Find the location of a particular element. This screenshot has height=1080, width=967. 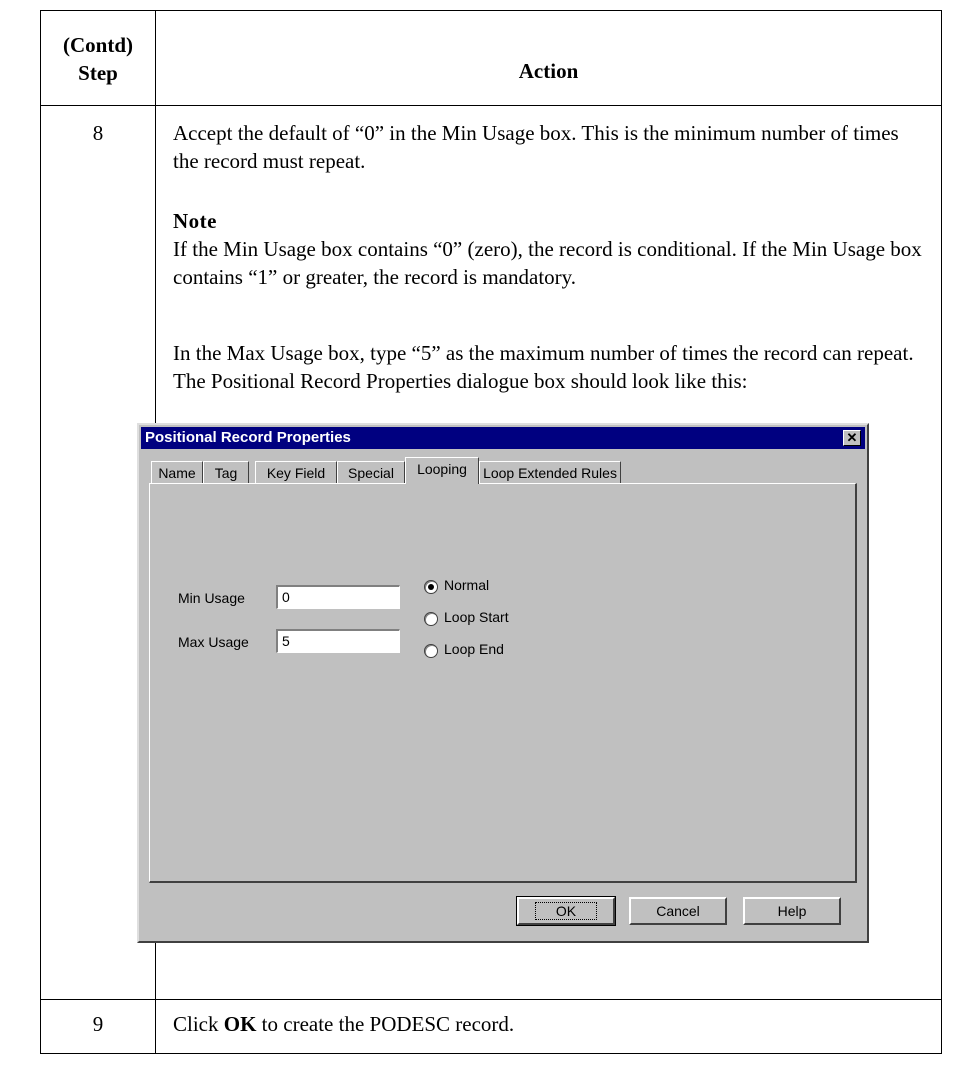

header-step-contd: (Contd) is located at coordinates (97, 45).